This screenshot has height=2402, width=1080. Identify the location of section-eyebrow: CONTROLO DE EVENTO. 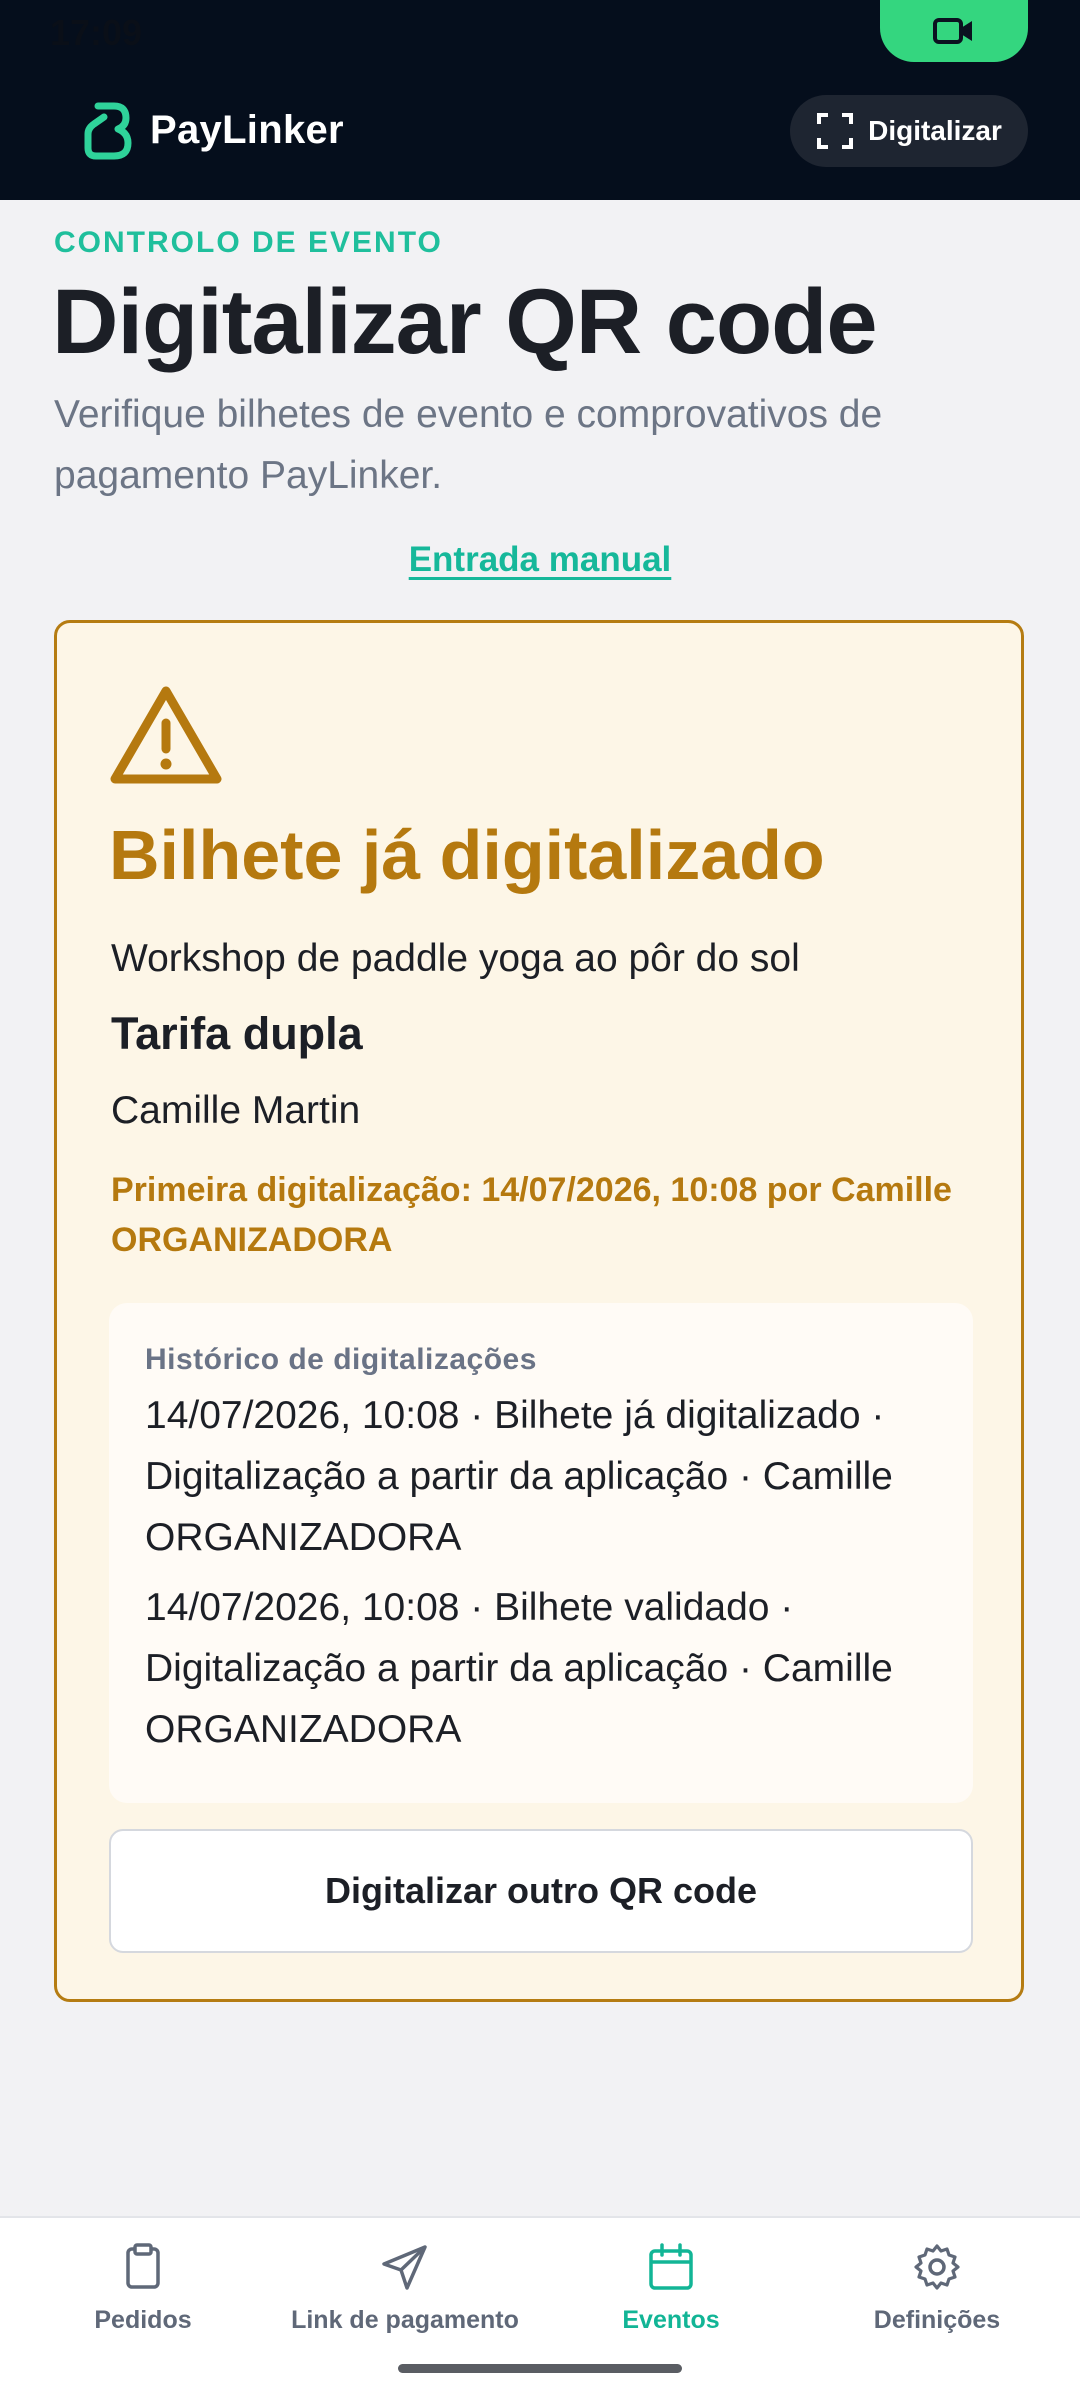
(248, 242).